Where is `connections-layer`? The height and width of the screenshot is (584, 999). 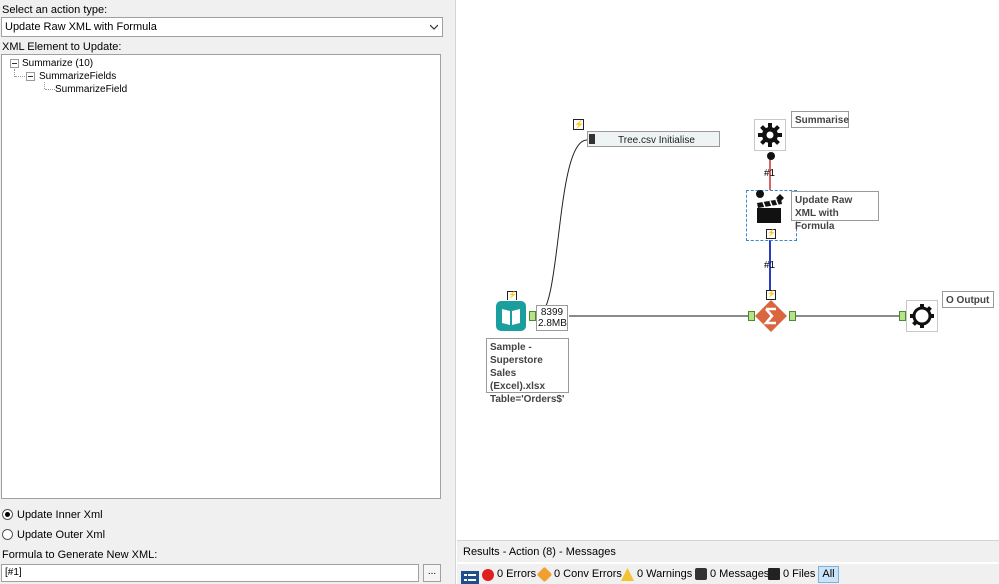 connections-layer is located at coordinates (717, 228).